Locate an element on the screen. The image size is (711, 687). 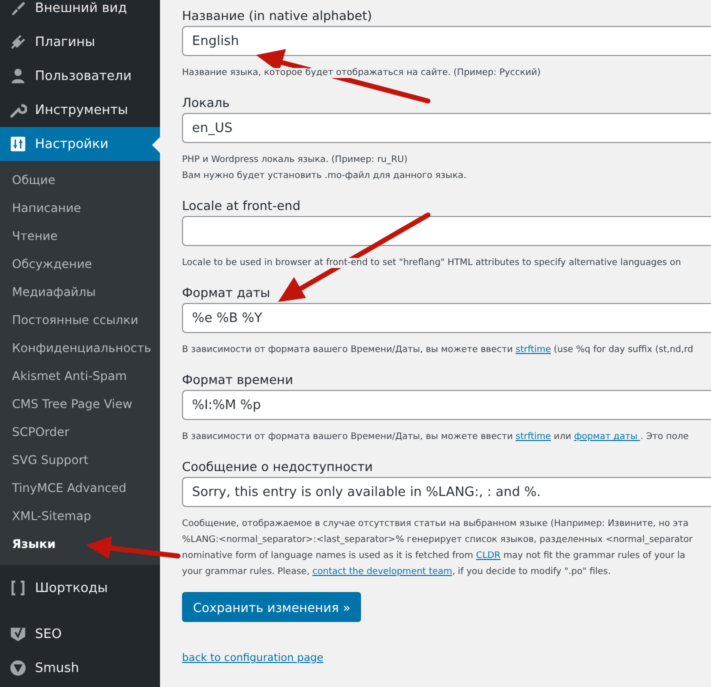
sliders-icon is located at coordinates (18, 144).